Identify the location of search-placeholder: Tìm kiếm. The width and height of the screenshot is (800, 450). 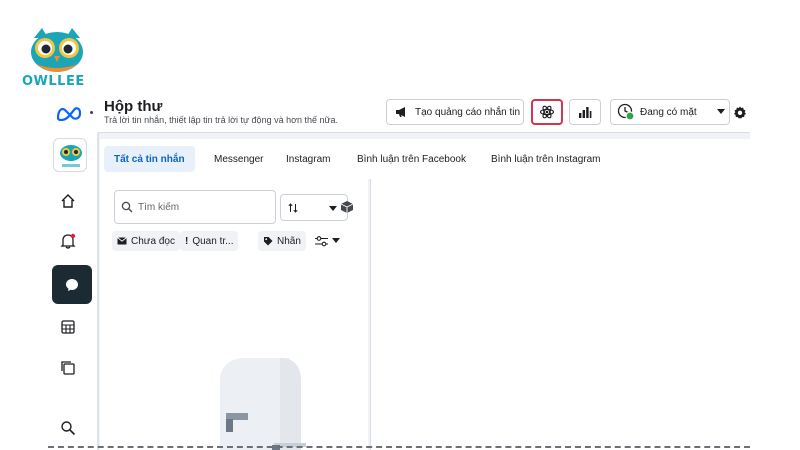
(159, 207).